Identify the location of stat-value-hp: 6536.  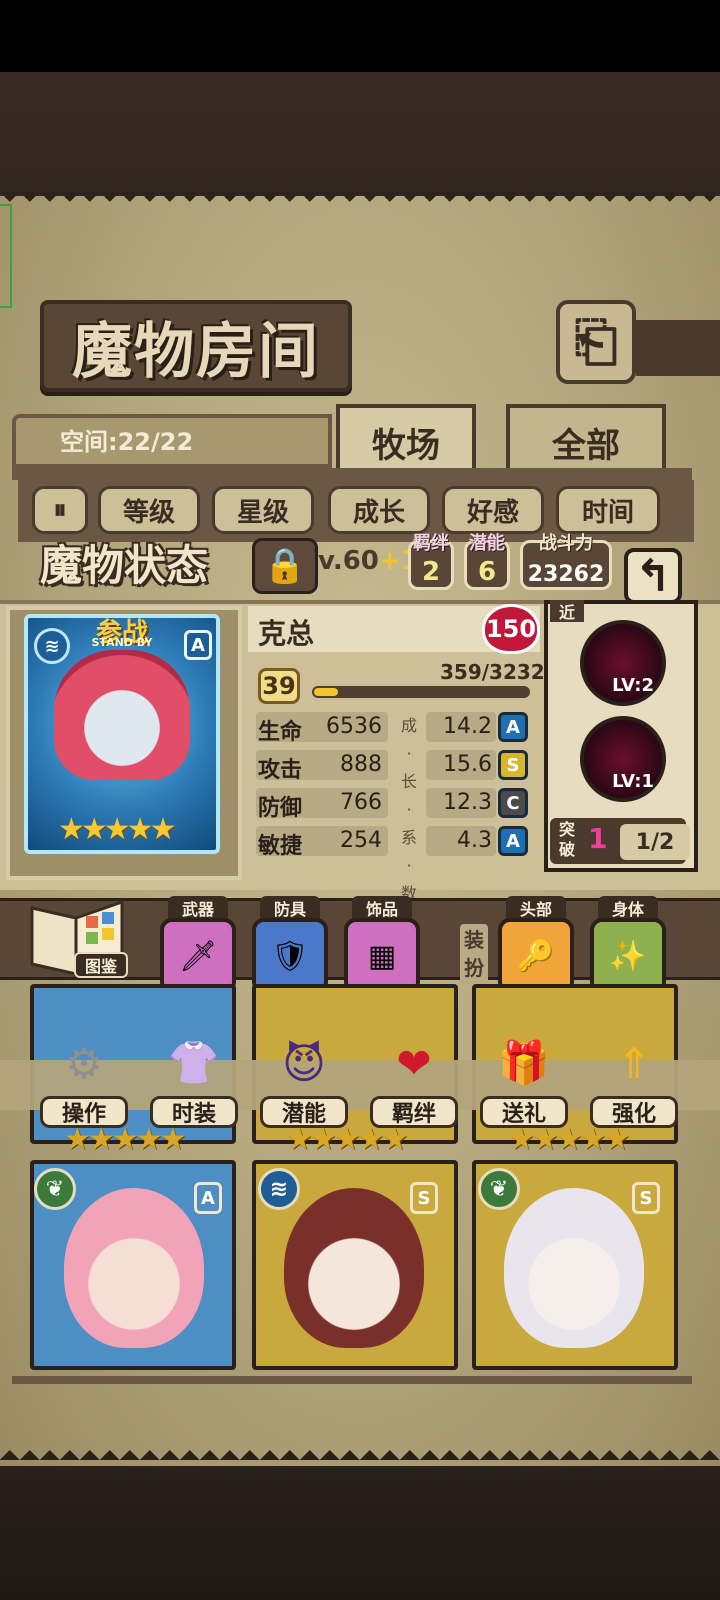
(354, 726).